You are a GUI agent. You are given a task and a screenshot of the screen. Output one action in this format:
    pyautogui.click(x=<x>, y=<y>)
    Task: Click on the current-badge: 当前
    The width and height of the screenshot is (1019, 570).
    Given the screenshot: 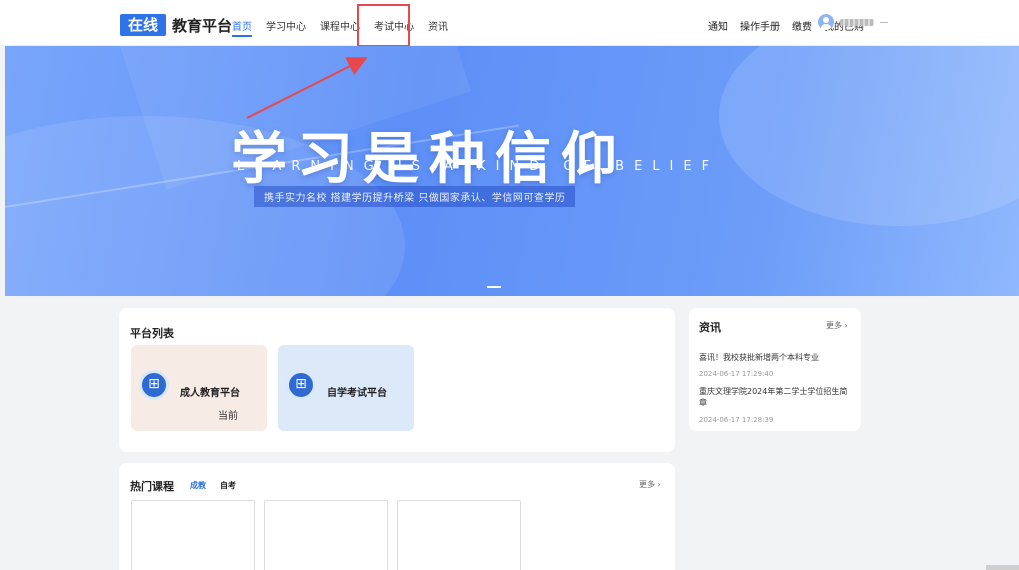 What is the action you would take?
    pyautogui.click(x=228, y=416)
    